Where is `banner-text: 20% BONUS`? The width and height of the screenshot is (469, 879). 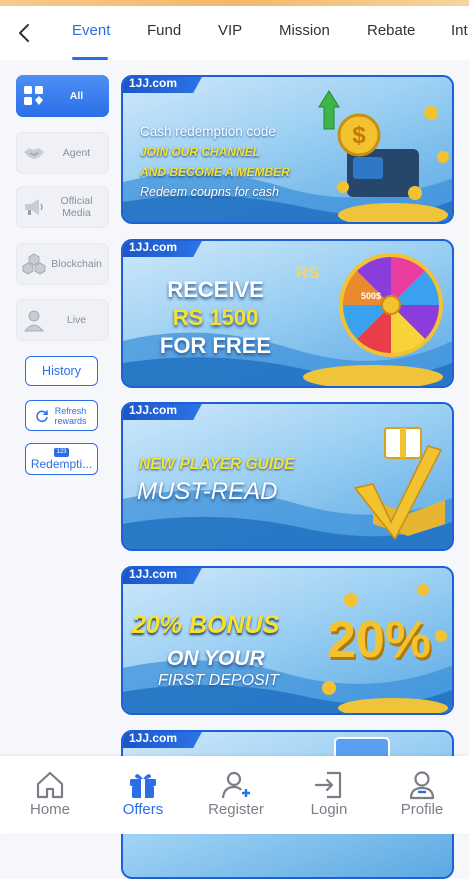 banner-text: 20% BONUS is located at coordinates (206, 625).